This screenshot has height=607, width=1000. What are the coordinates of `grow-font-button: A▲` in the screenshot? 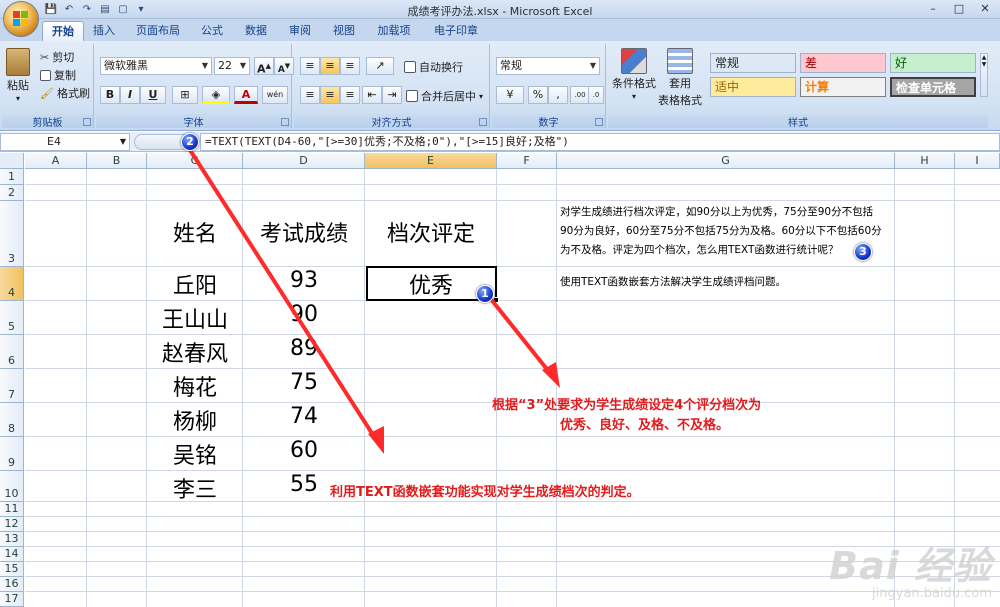 It's located at (264, 66).